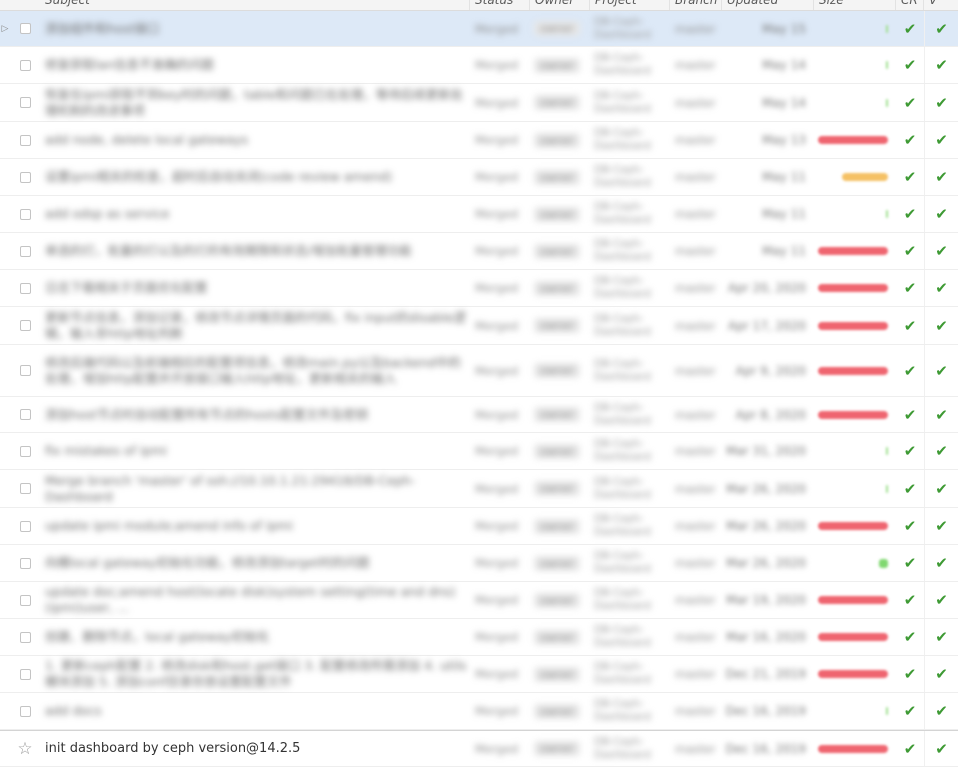 The image size is (958, 770). Describe the element at coordinates (255, 28) in the screenshot. I see `subject-cell: 添加组件和host接口` at that location.